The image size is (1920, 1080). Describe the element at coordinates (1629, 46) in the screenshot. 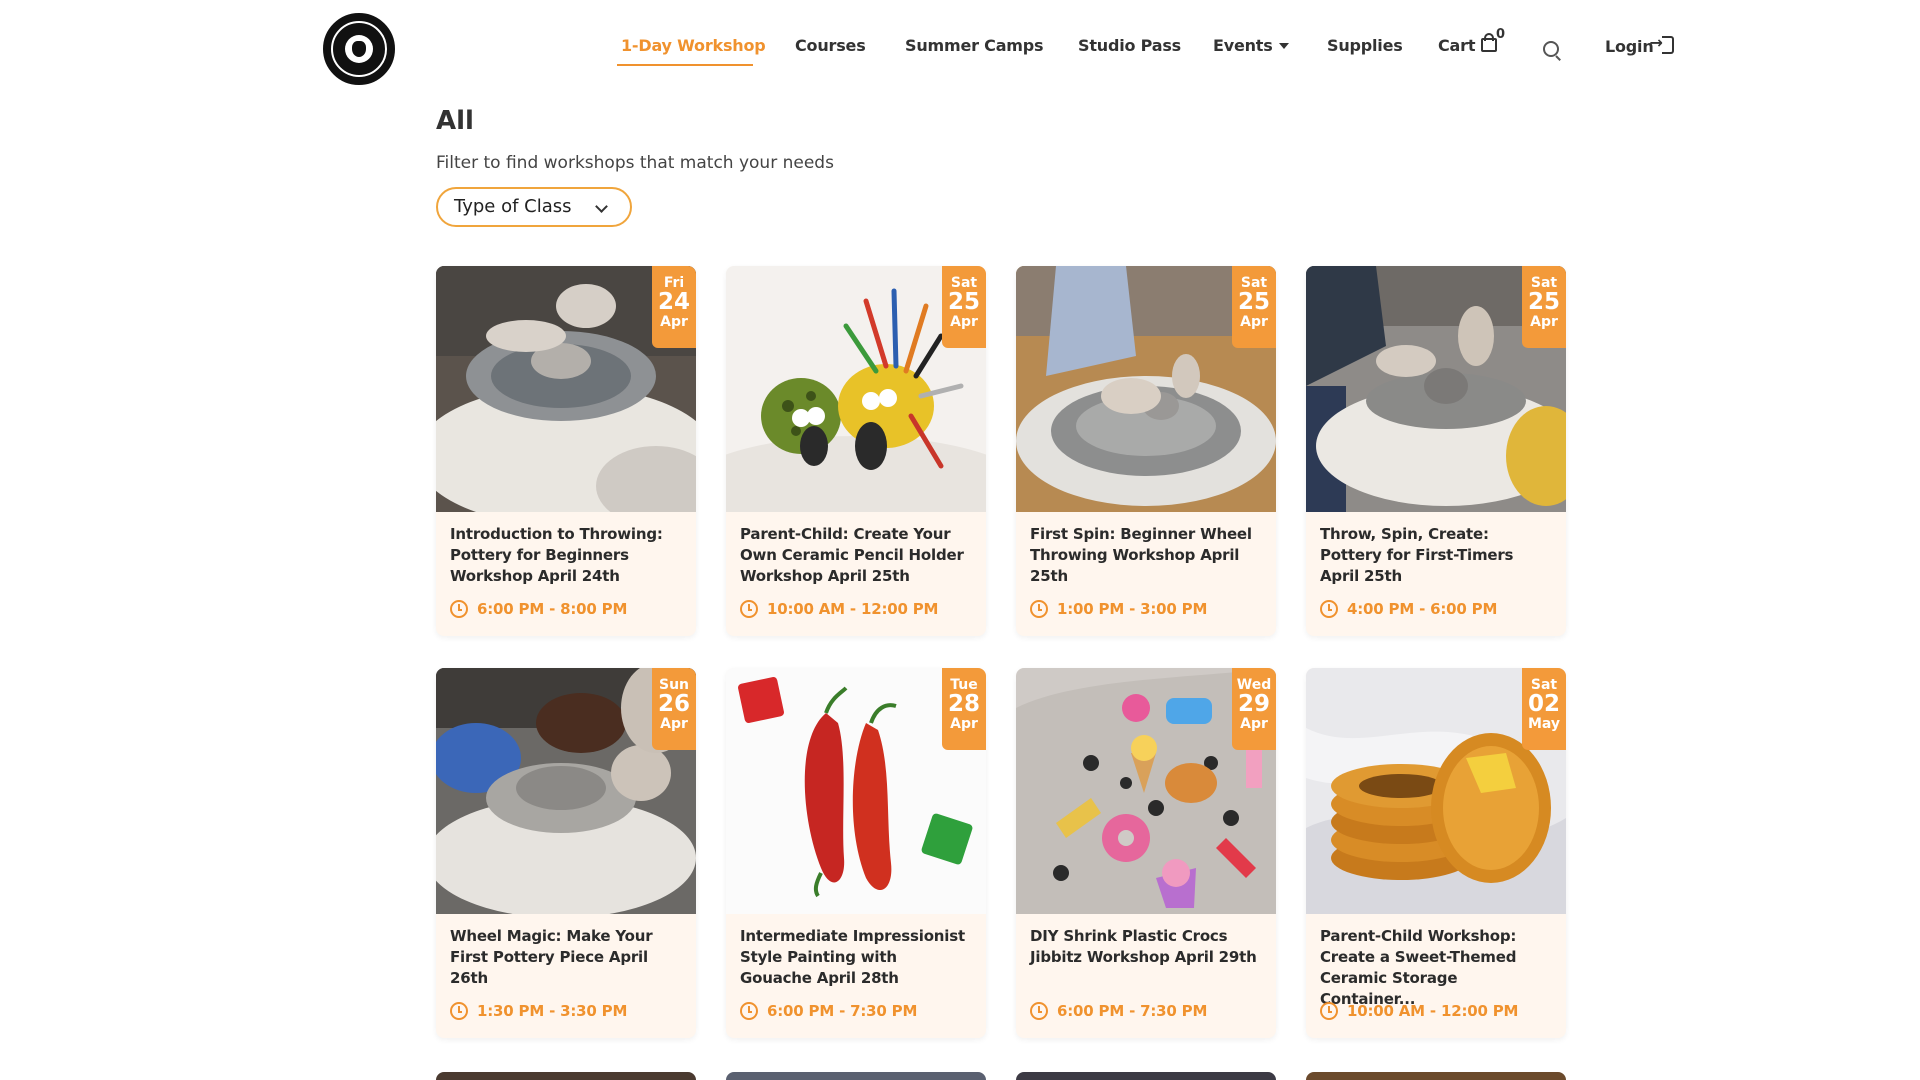

I see `nav-login-label: Login` at that location.